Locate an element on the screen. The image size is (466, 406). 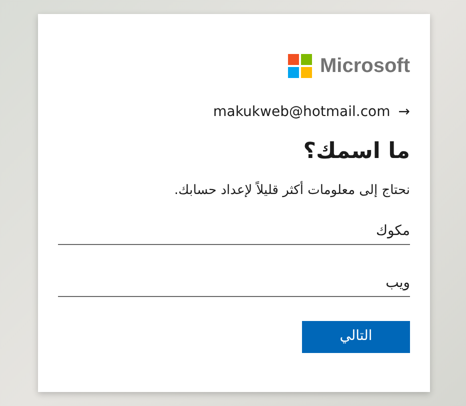
name-input-field: مكوك is located at coordinates (234, 230).